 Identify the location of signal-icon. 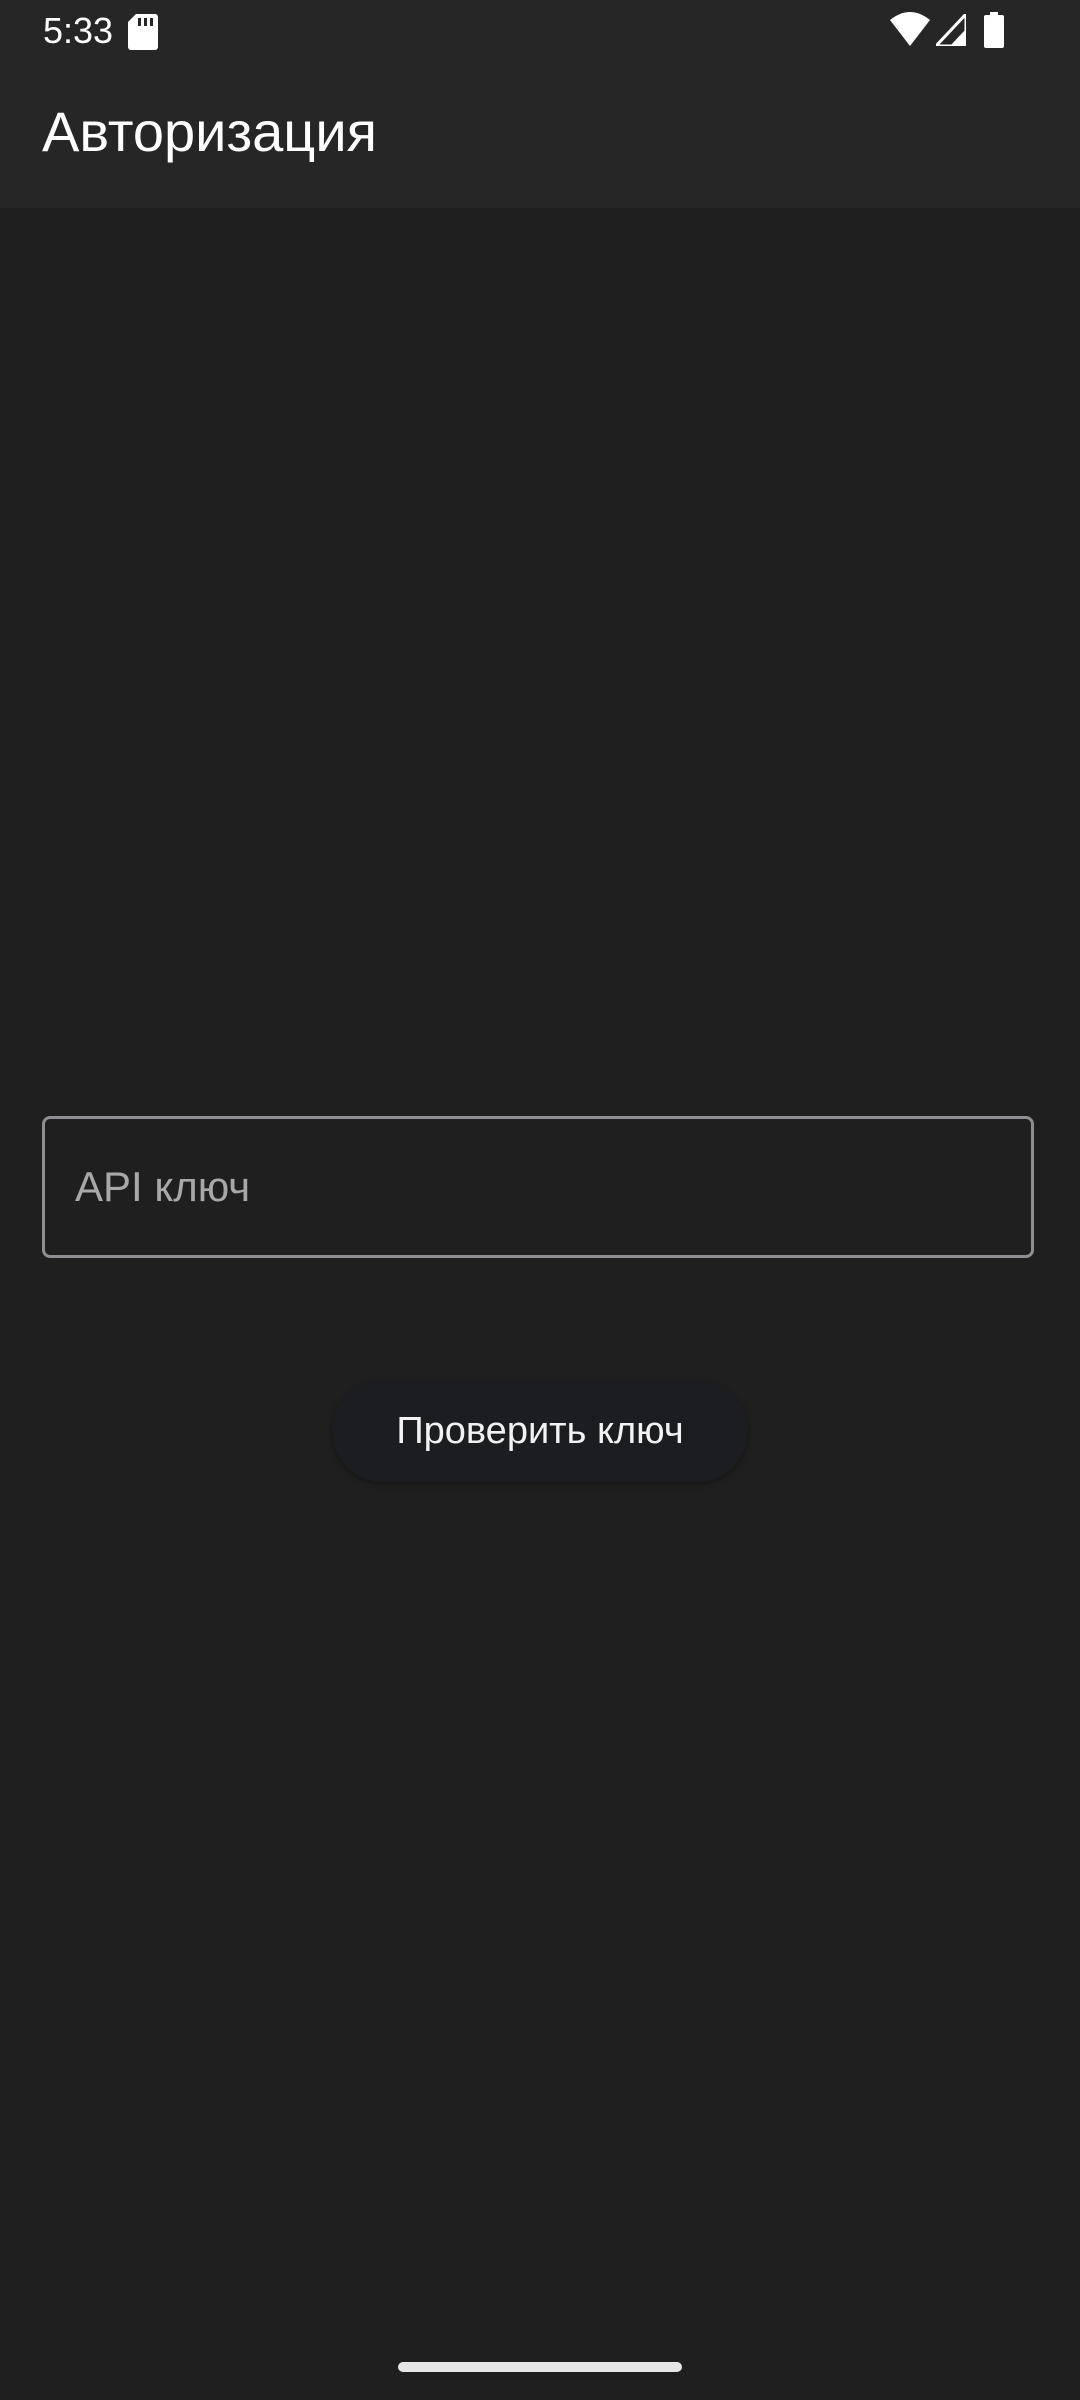
(951, 30).